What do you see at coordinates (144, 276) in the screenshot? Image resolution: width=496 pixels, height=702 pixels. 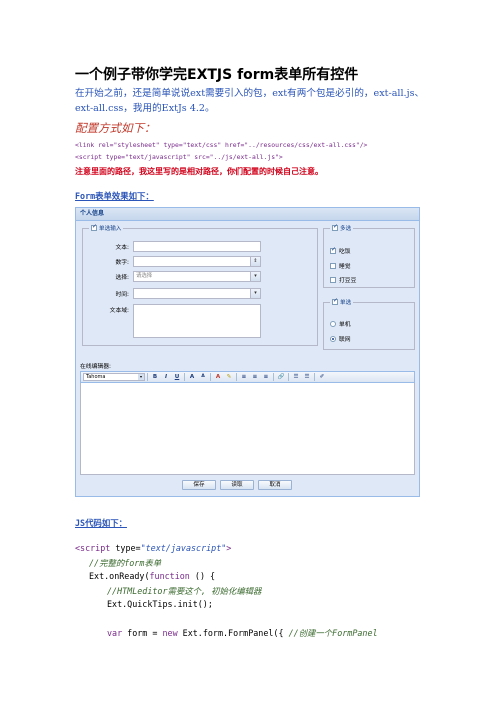 I see `select-placeholder: 请选择` at bounding box center [144, 276].